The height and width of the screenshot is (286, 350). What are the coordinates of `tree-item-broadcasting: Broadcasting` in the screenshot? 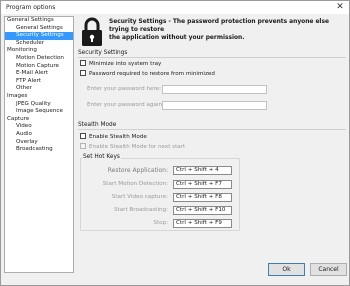 It's located at (39, 150).